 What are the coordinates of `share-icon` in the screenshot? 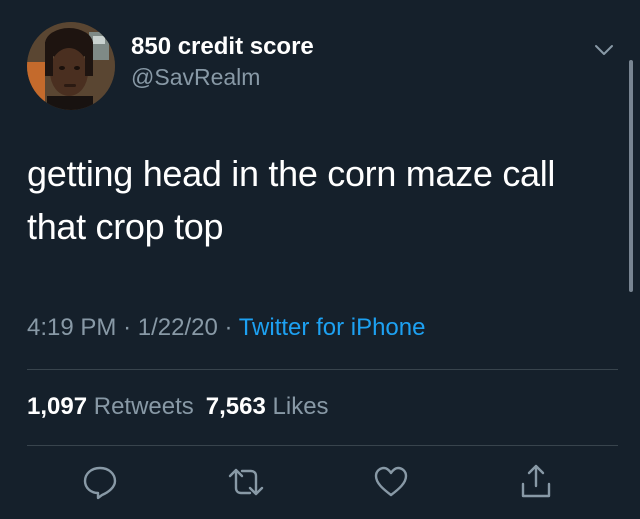 It's located at (536, 482).